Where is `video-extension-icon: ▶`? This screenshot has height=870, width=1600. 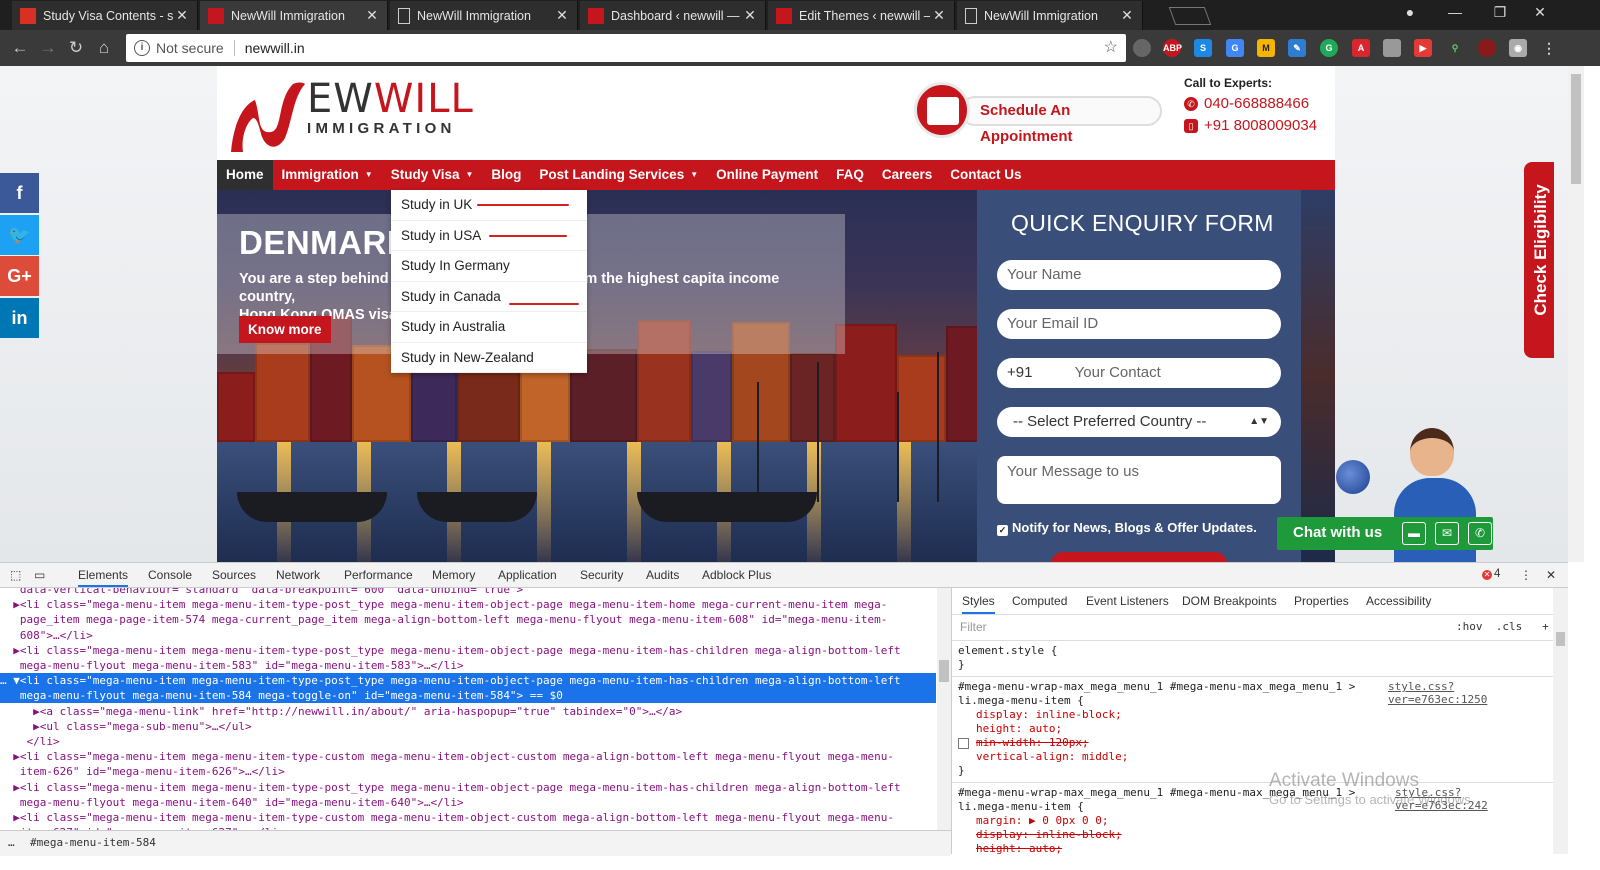
video-extension-icon: ▶ is located at coordinates (1423, 48).